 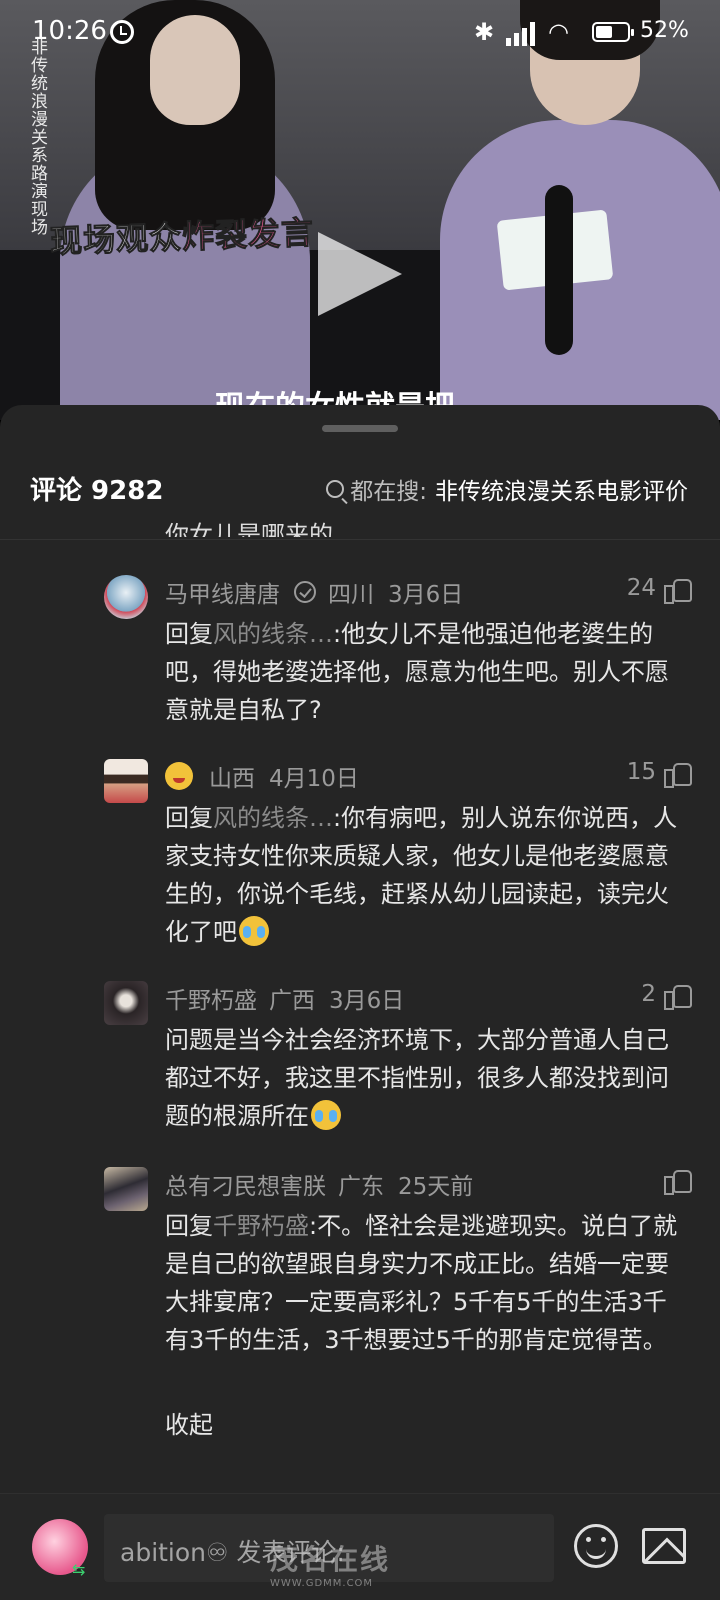 I want to click on comment-author: 总有刁民想害朕, so click(x=245, y=1184).